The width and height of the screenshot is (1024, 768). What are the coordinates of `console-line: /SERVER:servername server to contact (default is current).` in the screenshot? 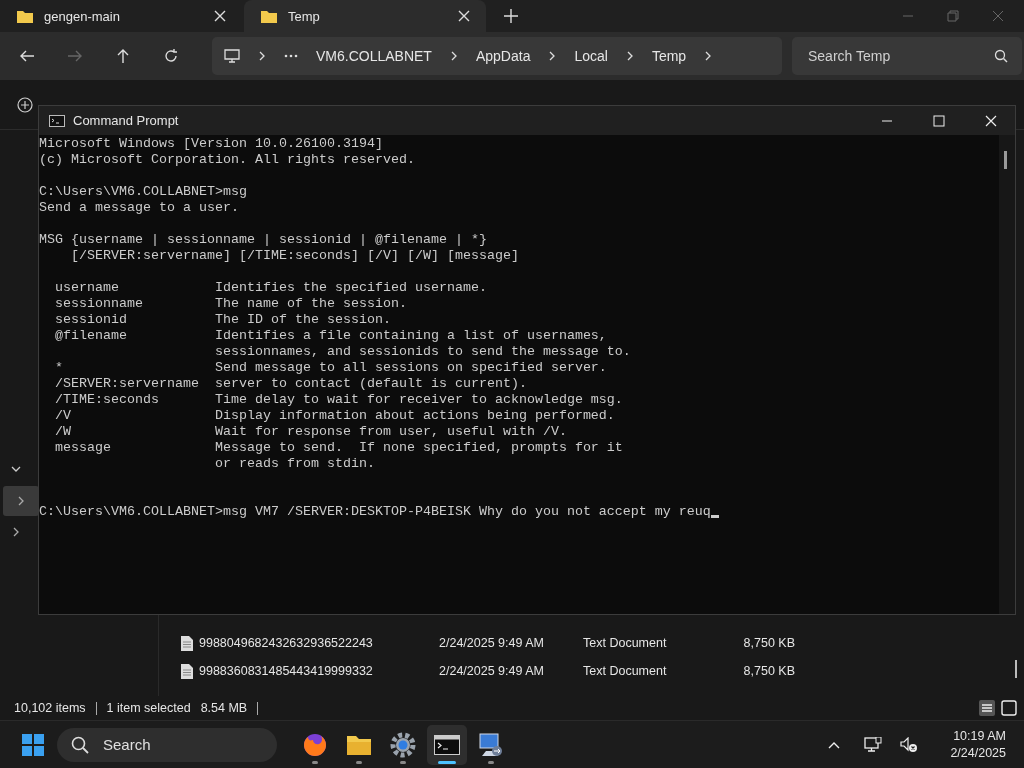 It's located at (290, 384).